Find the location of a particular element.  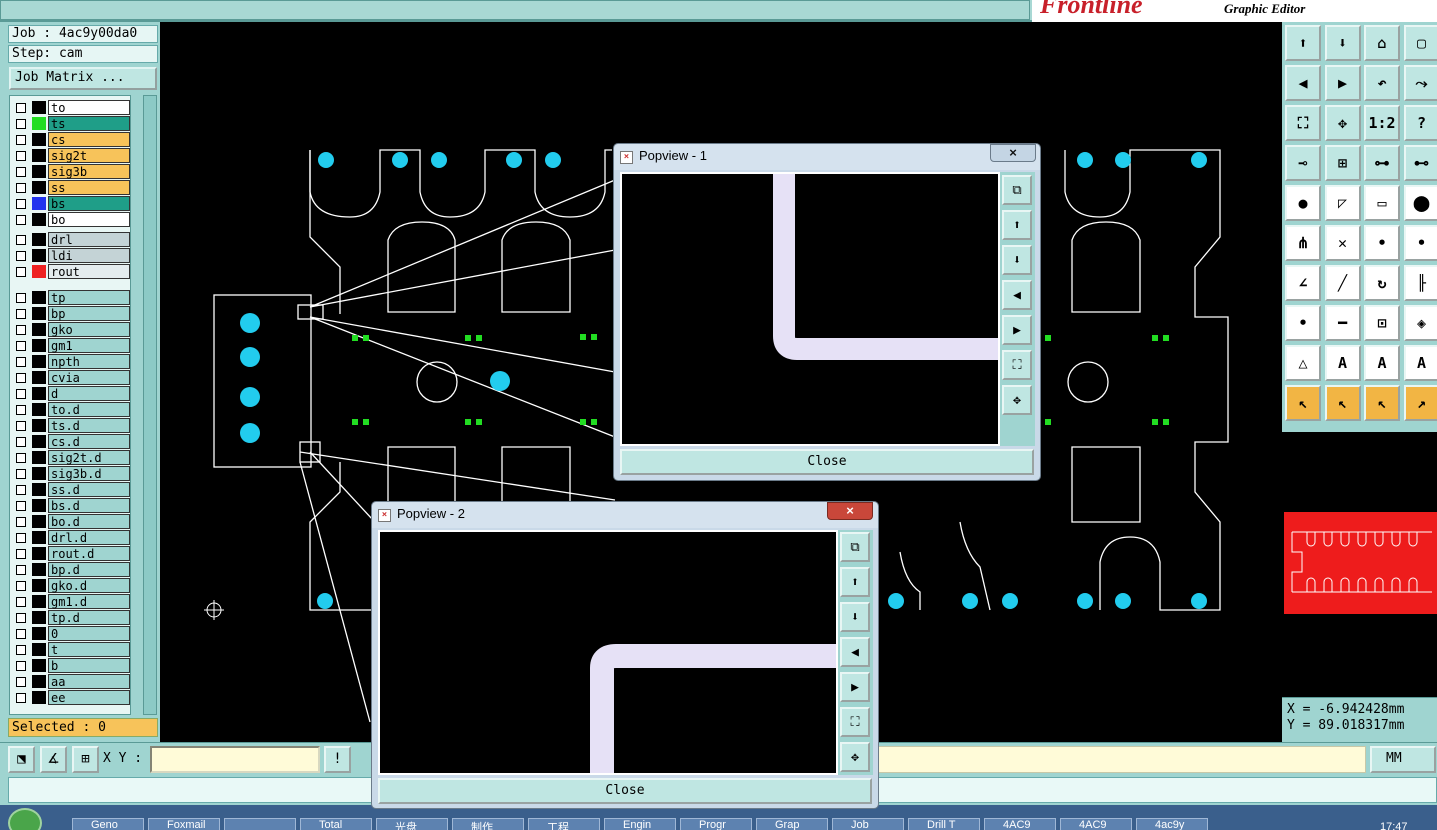

layer-name: gko is located at coordinates (89, 329).